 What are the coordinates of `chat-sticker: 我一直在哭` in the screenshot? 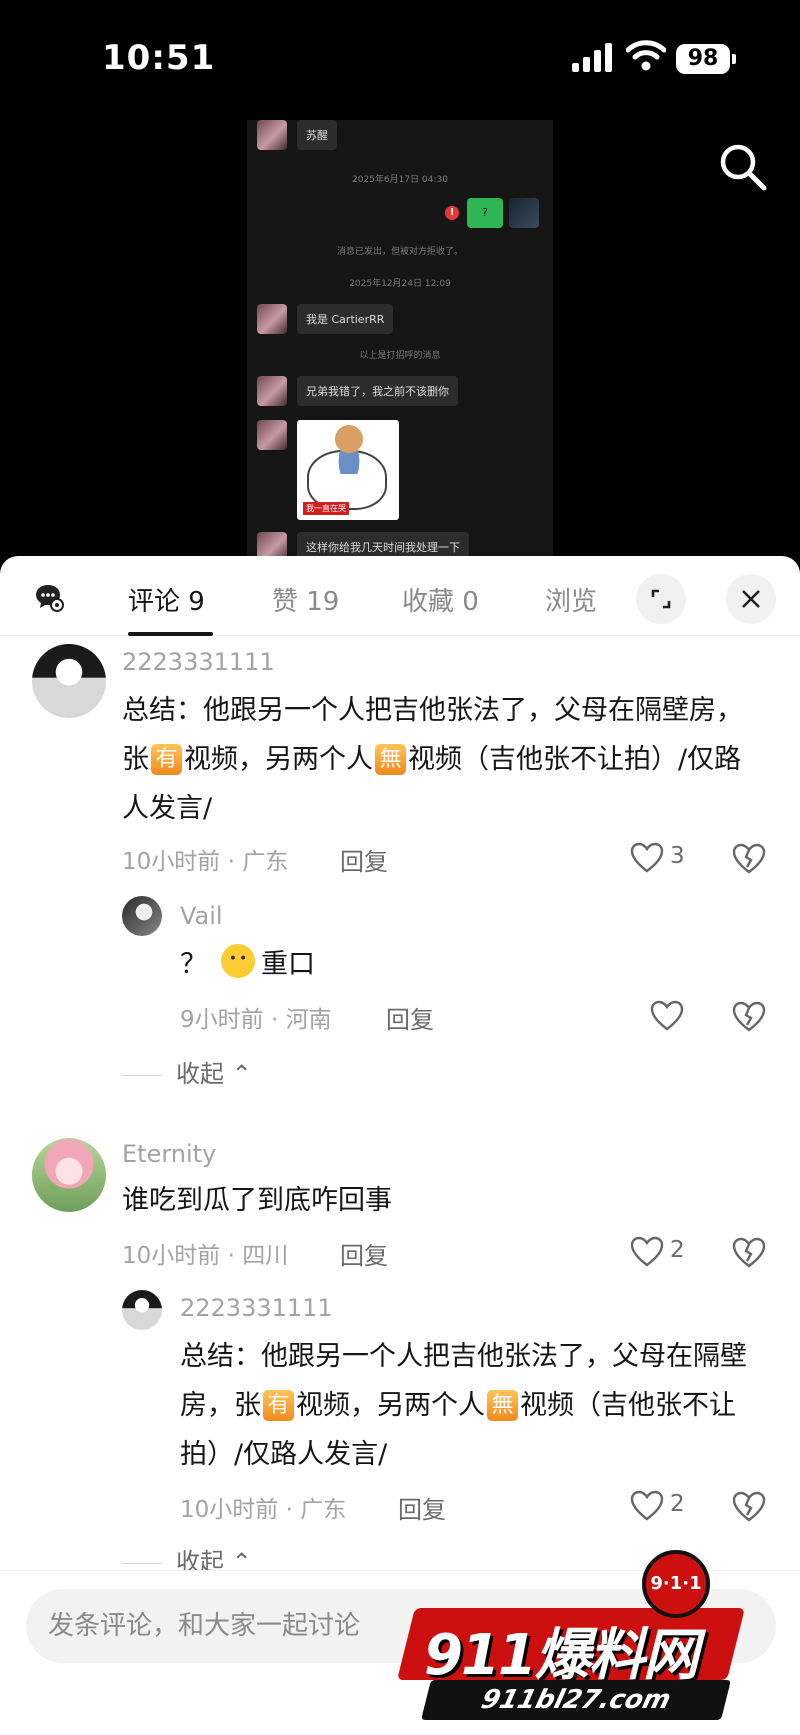 It's located at (348, 470).